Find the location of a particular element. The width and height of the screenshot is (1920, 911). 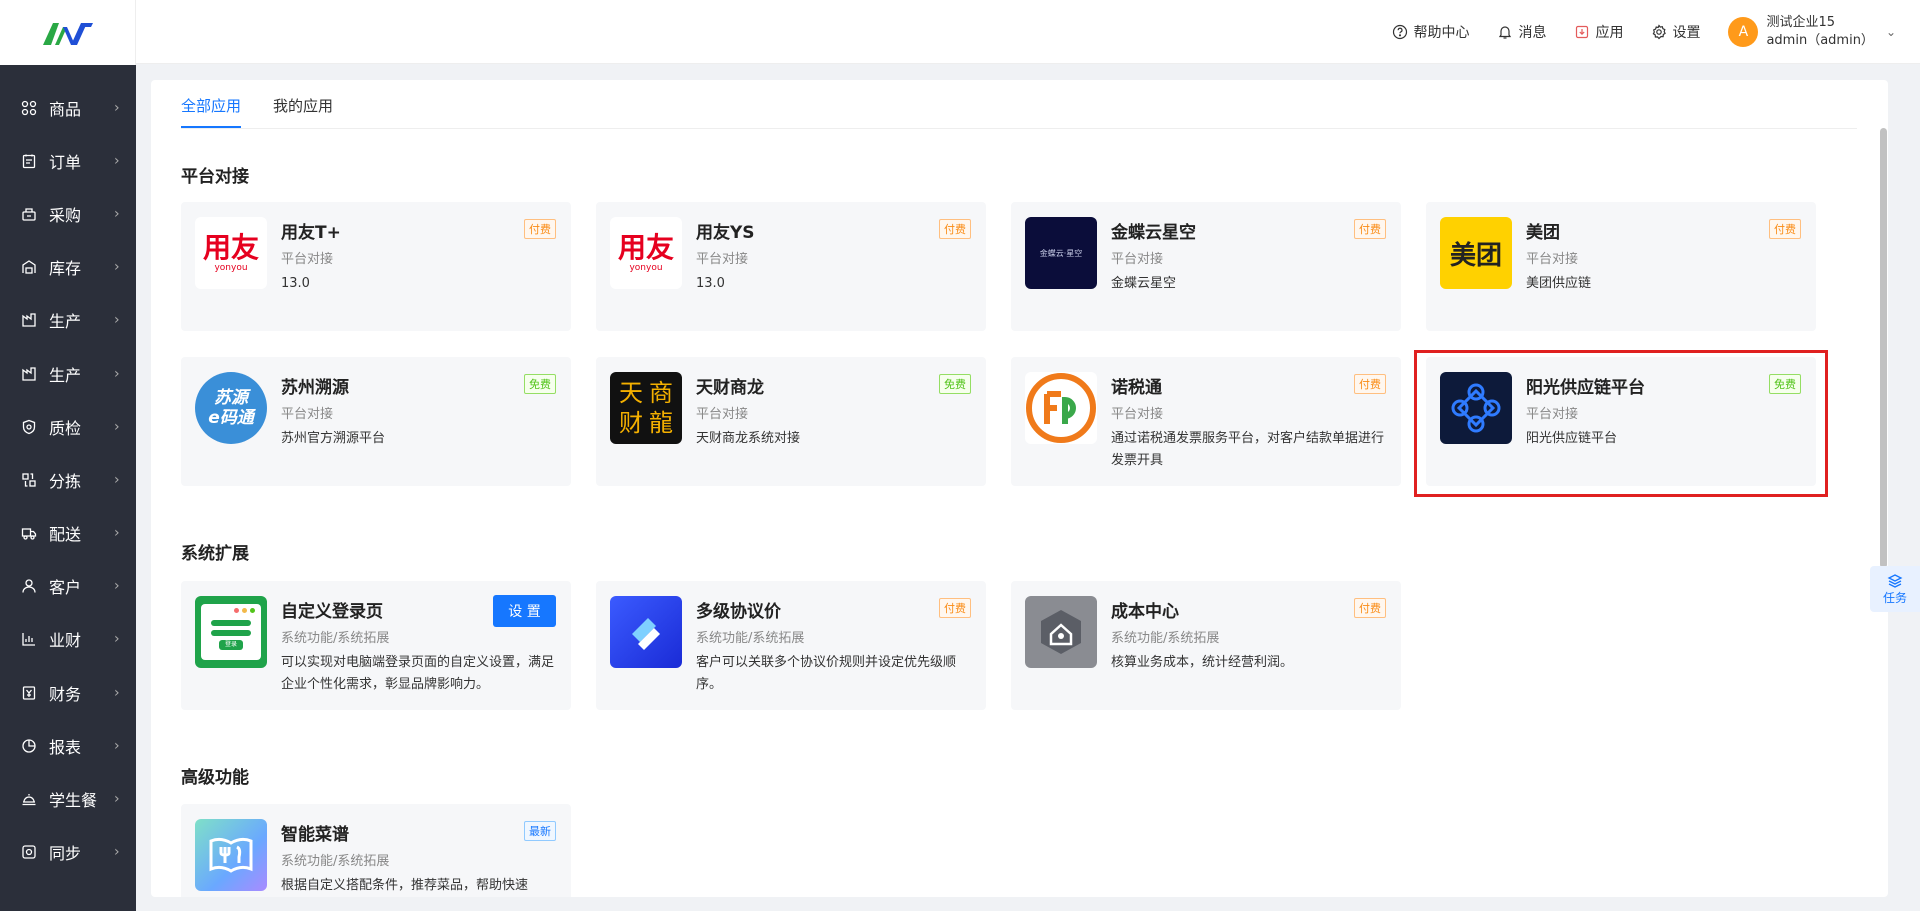

free-badge: 免费 is located at coordinates (955, 384).